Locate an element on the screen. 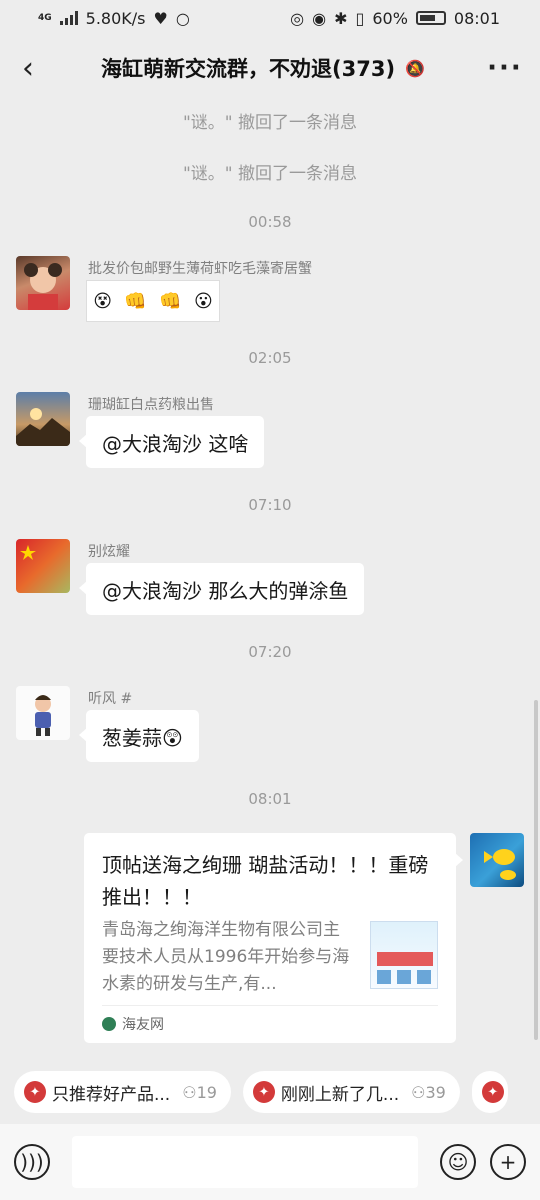  timestamp: 00:58 is located at coordinates (270, 222).